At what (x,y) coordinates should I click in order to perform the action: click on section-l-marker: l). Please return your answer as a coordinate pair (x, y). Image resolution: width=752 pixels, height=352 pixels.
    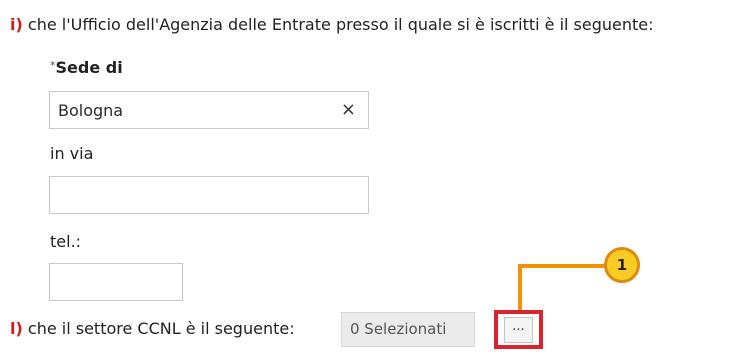
    Looking at the image, I should click on (16, 328).